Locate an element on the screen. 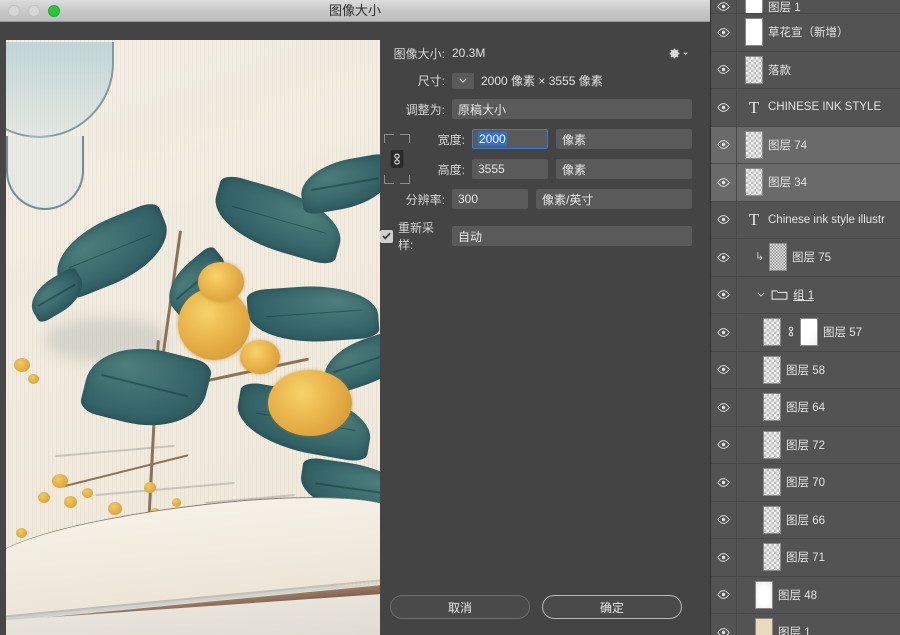 Image resolution: width=900 pixels, height=635 pixels. flower-petal is located at coordinates (22, 365).